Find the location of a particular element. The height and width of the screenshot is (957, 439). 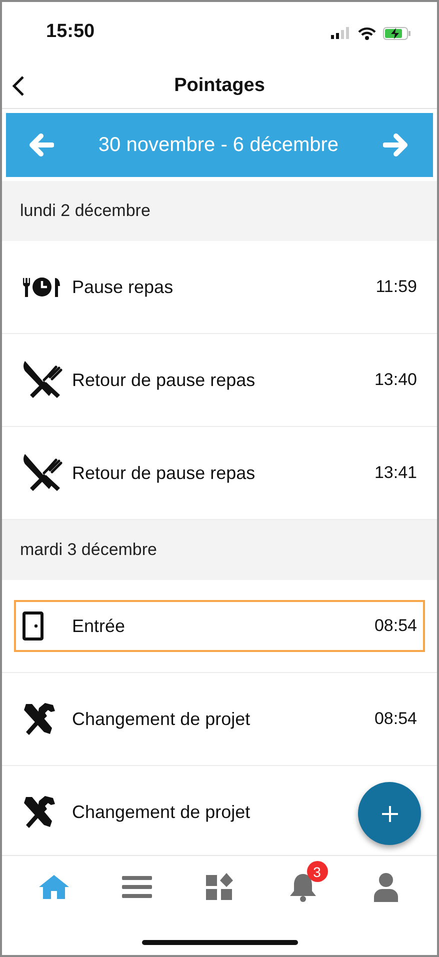

wifi-icon is located at coordinates (367, 33).